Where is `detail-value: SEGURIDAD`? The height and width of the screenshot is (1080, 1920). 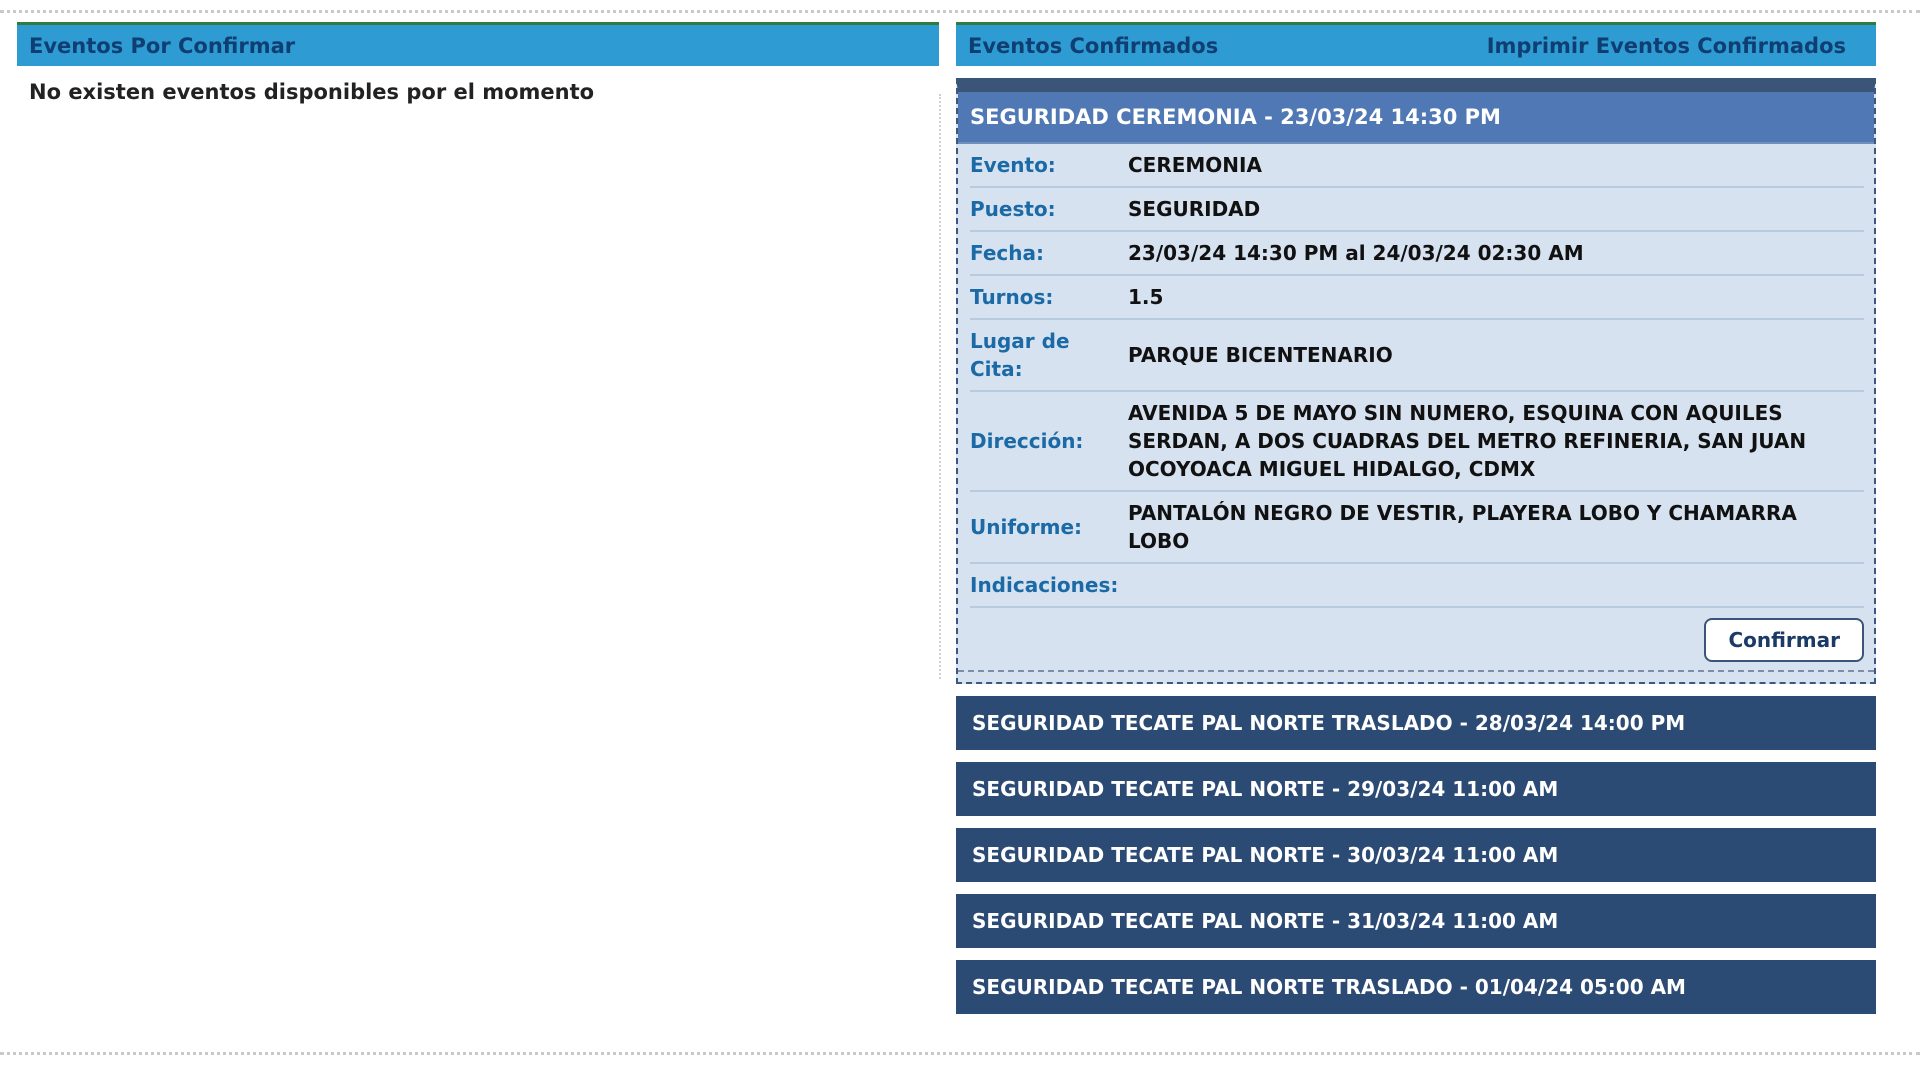
detail-value: SEGURIDAD is located at coordinates (1194, 209).